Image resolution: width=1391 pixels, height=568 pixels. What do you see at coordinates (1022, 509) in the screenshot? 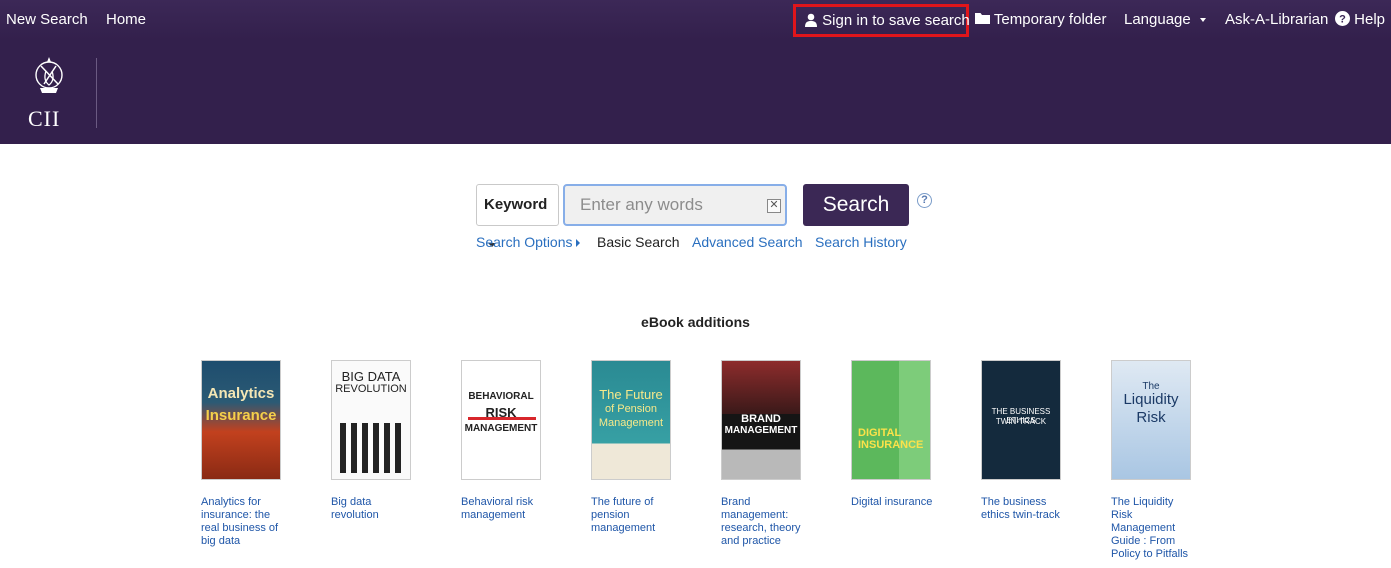
I see `book-title-link: The business ethics twin-track` at bounding box center [1022, 509].